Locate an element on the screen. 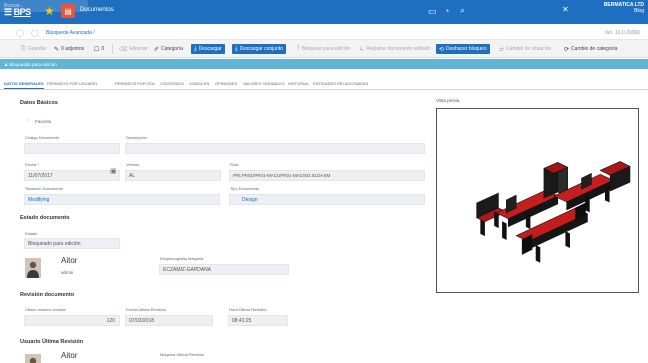 Image resolution: width=648 pixels, height=363 pixels. download-set-label: Descargar conjunto is located at coordinates (261, 49).